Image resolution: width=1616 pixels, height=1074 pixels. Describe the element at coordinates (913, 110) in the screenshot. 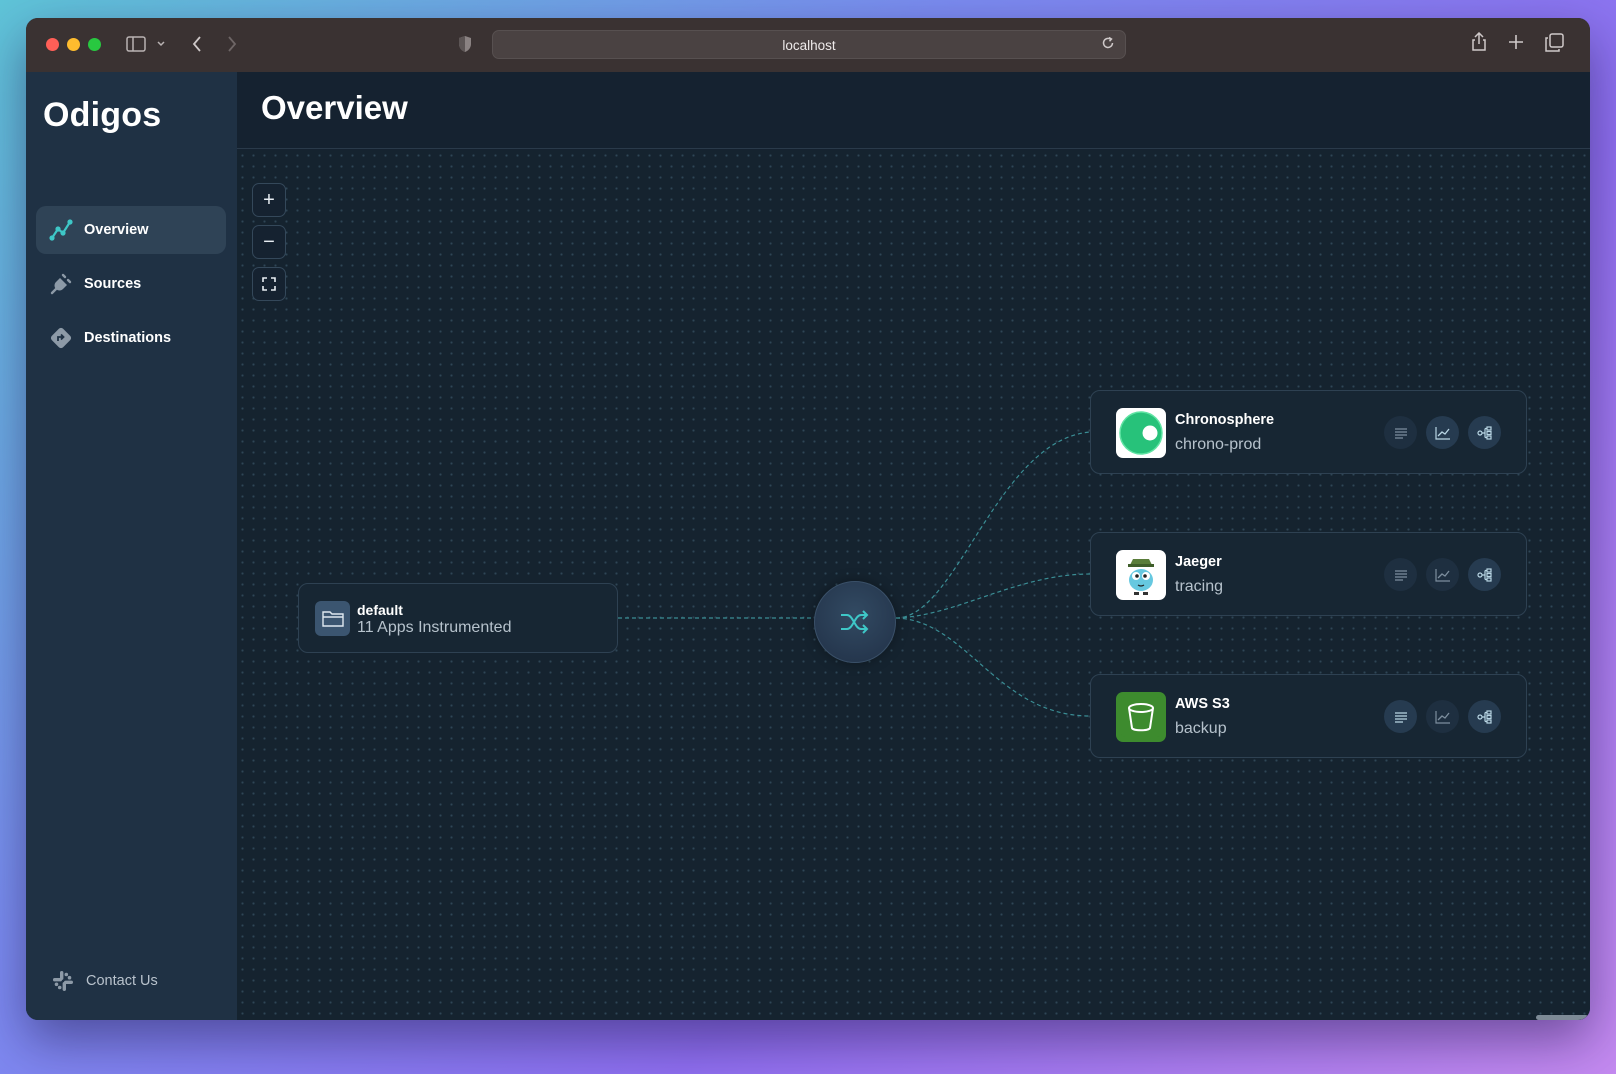

I see `page-header: Overview` at that location.